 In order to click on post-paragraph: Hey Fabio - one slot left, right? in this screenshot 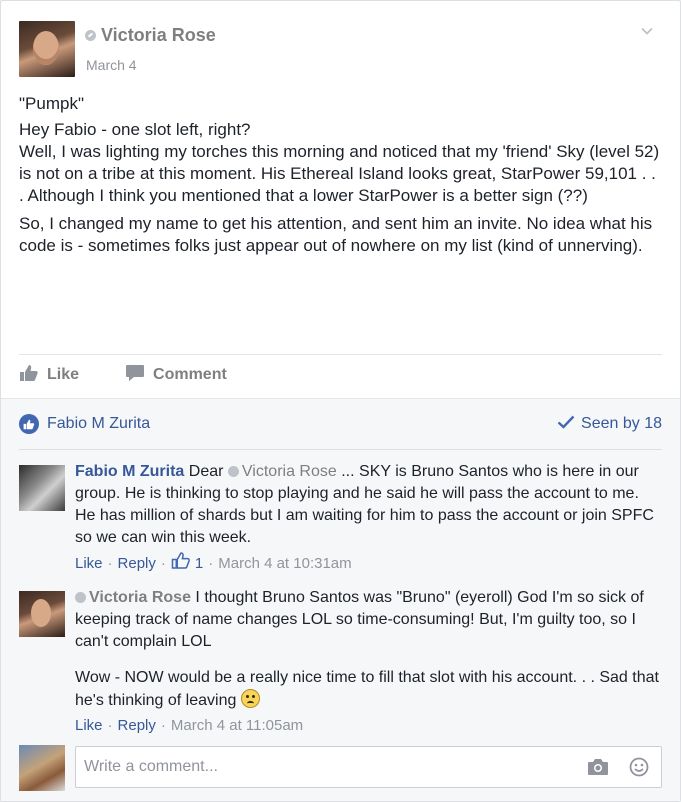, I will do `click(135, 129)`.